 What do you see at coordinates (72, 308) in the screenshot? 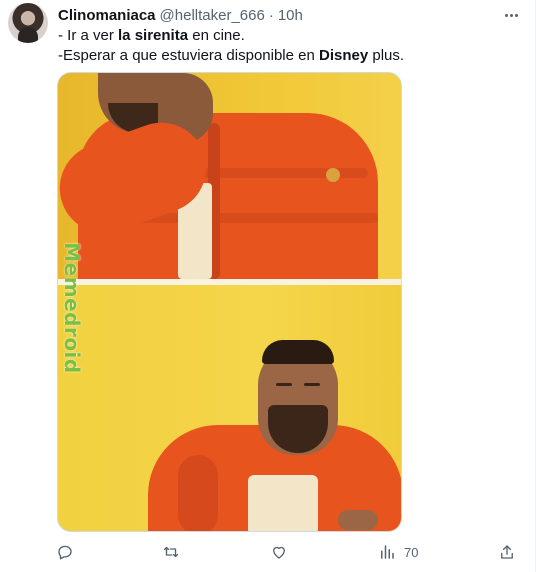
I see `memedroid-watermark: Memedroid` at bounding box center [72, 308].